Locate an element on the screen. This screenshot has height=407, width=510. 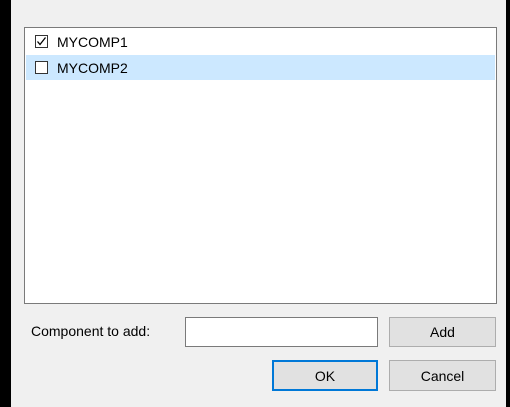
list-item-mycomp1: MYCOMP1 is located at coordinates (260, 41).